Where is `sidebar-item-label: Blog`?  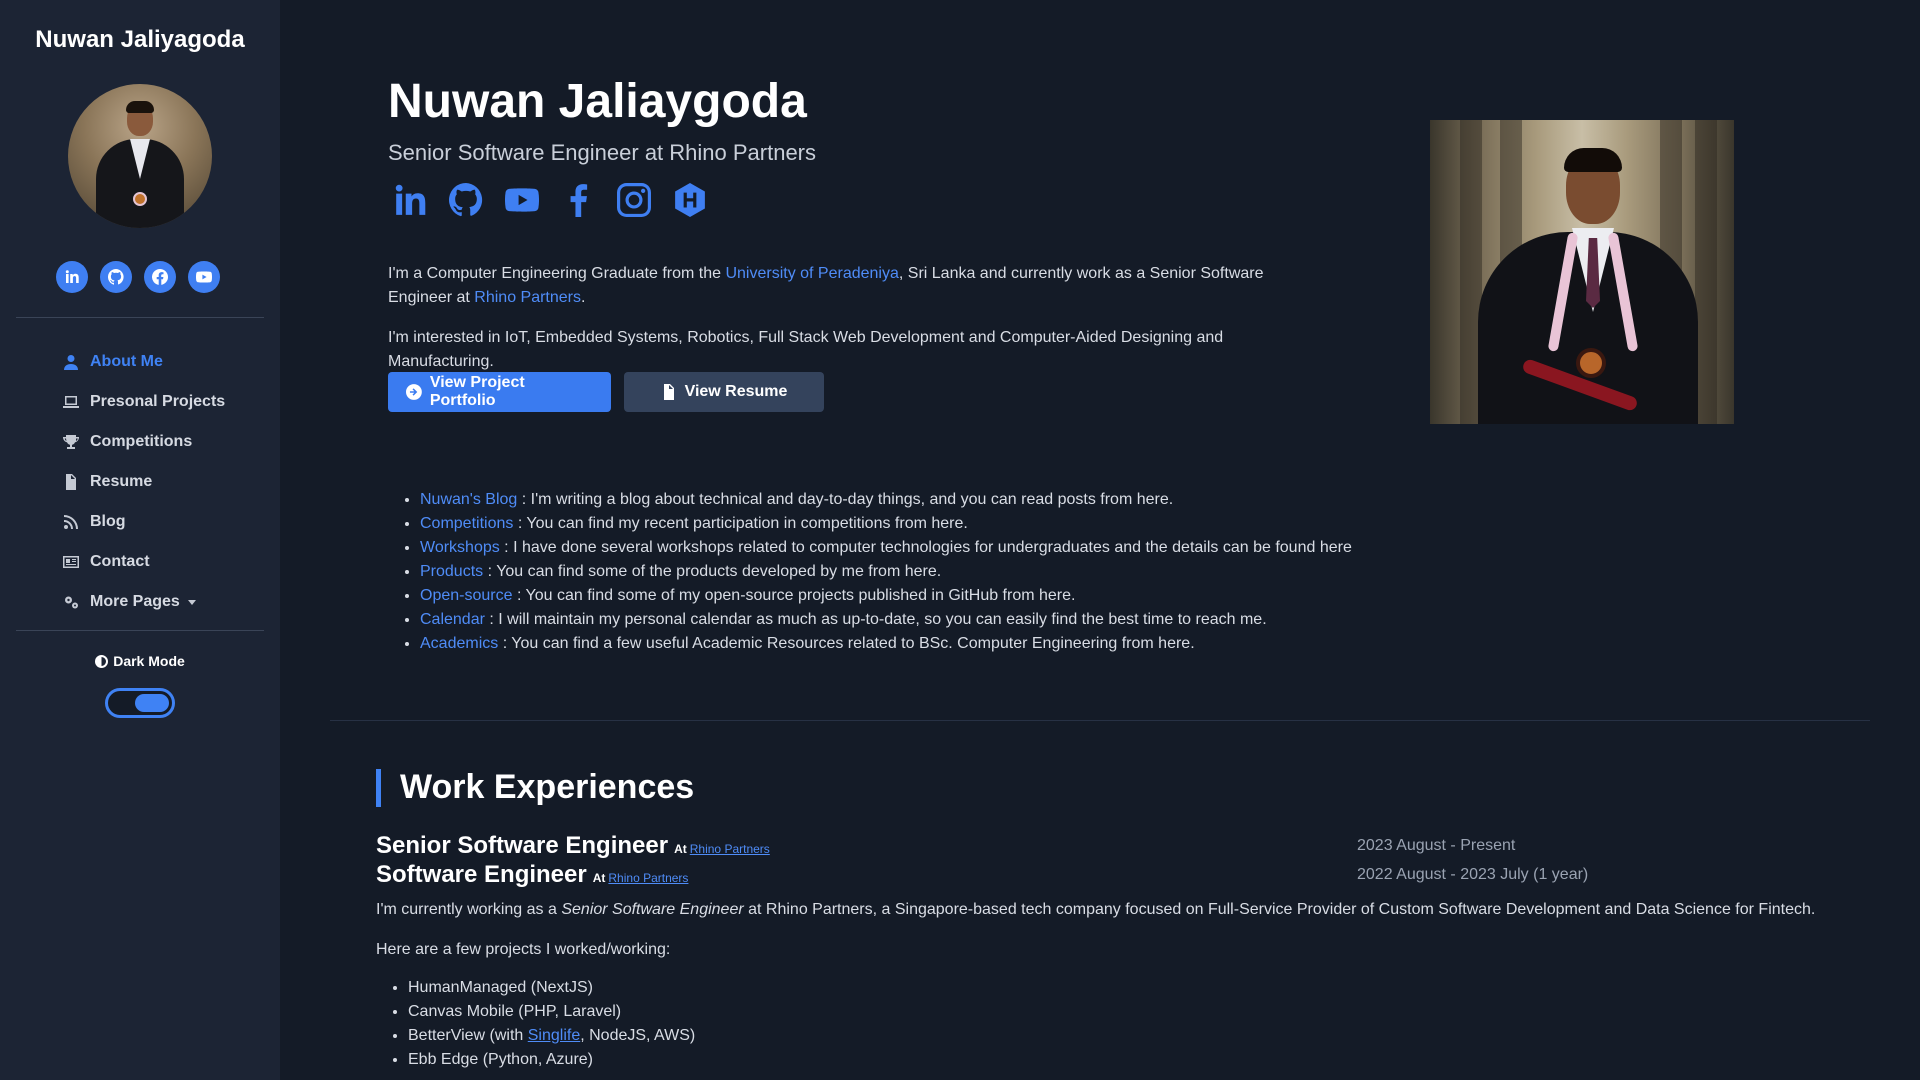 sidebar-item-label: Blog is located at coordinates (108, 521).